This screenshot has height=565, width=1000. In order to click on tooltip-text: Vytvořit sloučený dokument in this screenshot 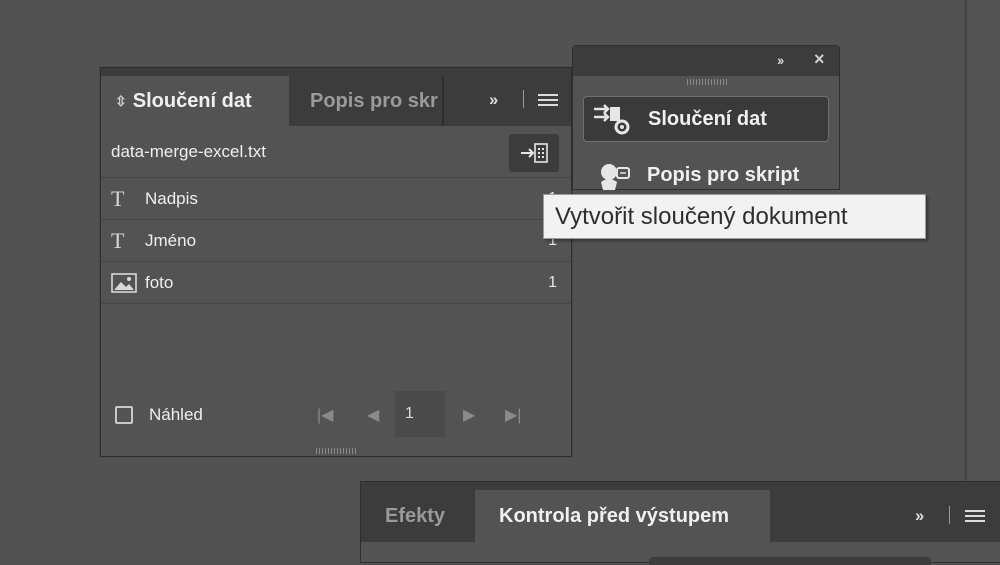, I will do `click(701, 216)`.